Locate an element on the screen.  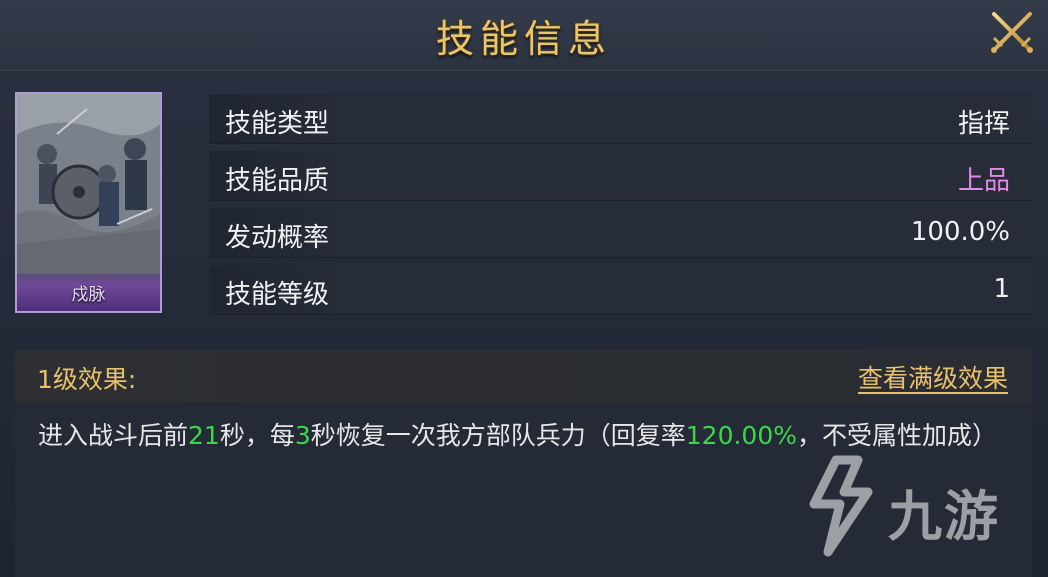
highlight-value: 3 is located at coordinates (302, 435).